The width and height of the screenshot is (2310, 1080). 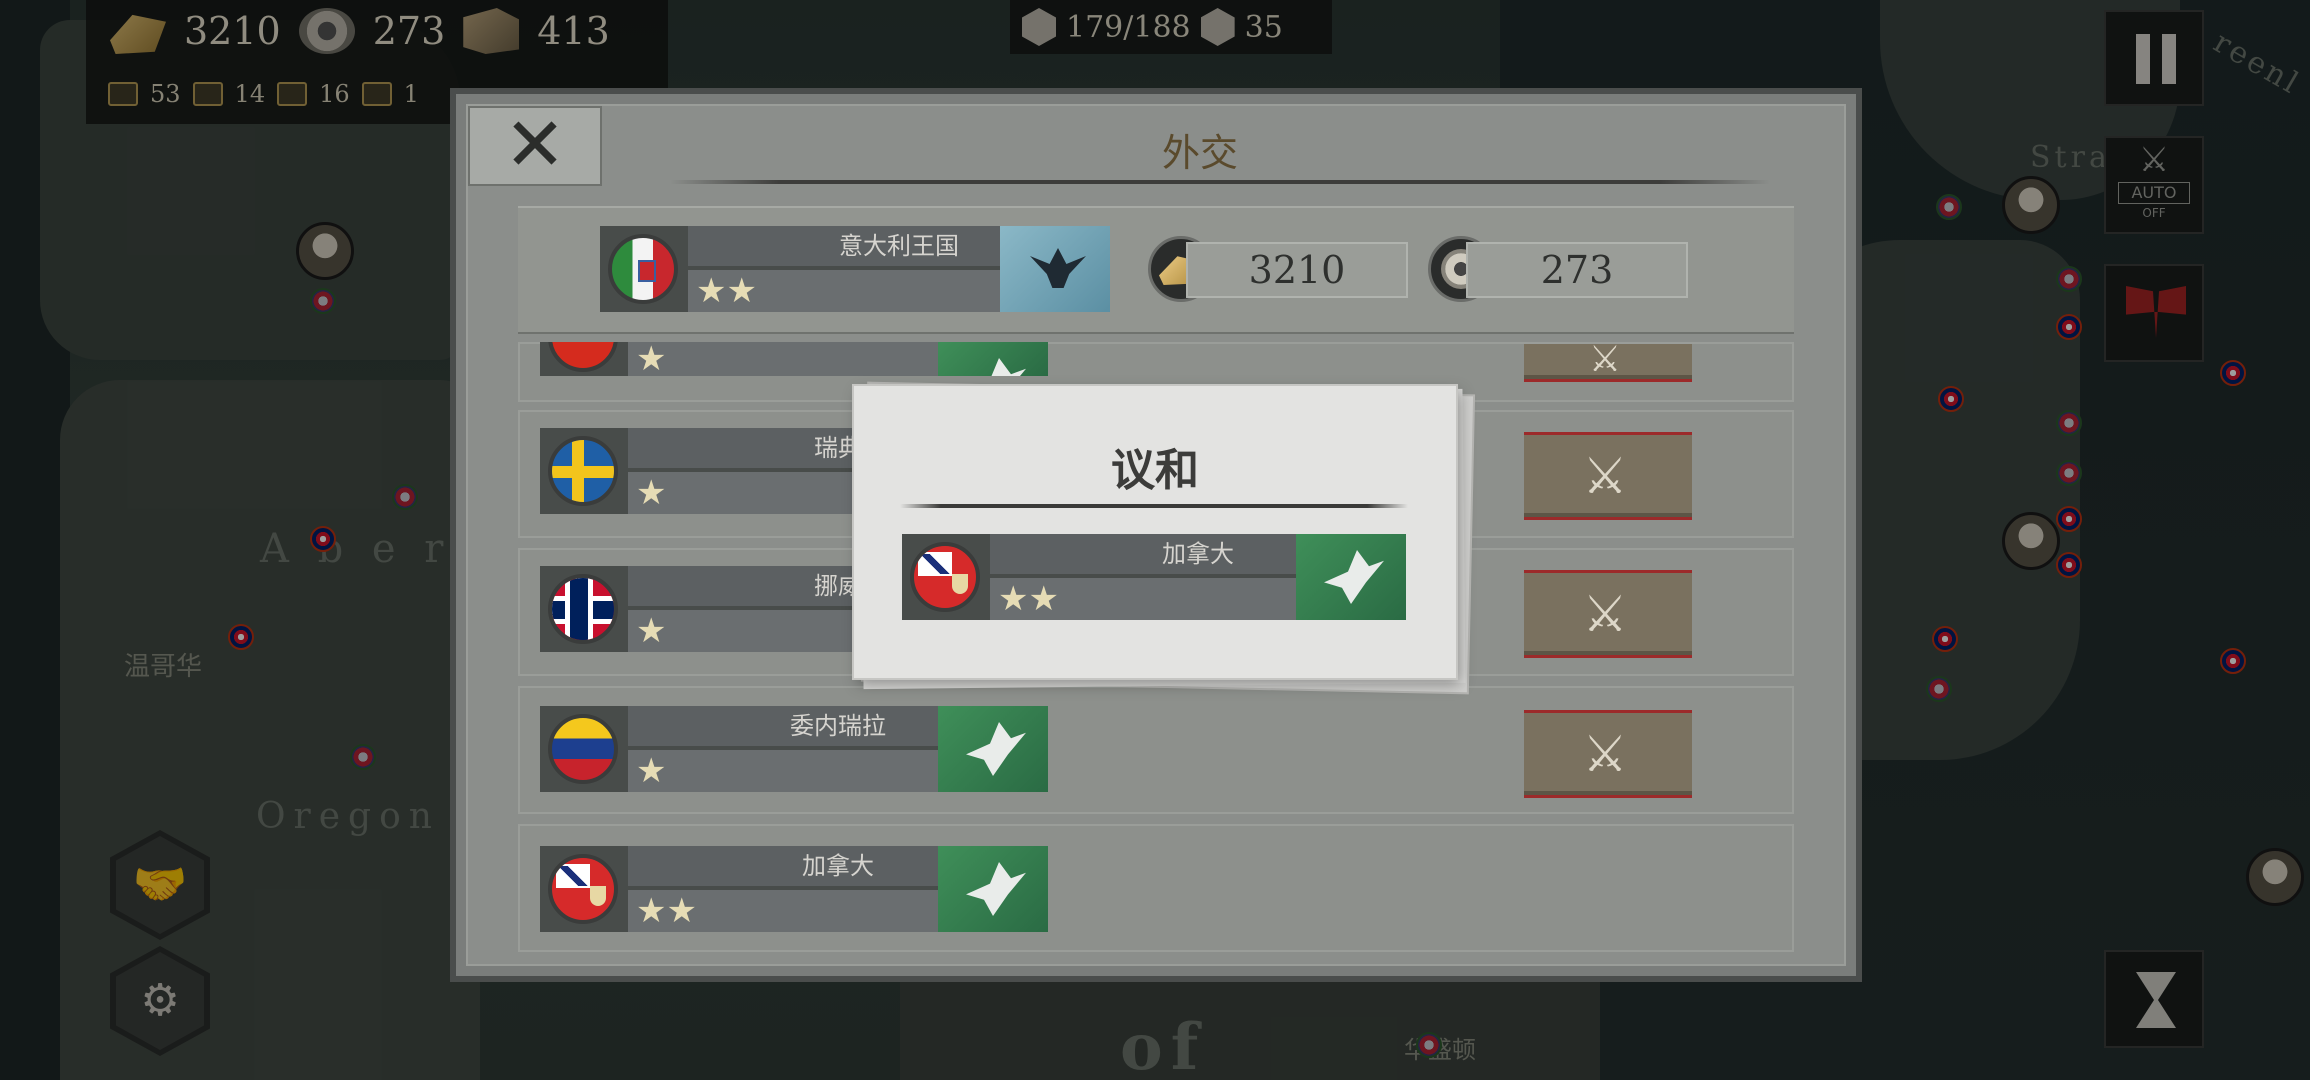 What do you see at coordinates (794, 749) in the screenshot?
I see `nation-banner: 委内瑞拉 ★` at bounding box center [794, 749].